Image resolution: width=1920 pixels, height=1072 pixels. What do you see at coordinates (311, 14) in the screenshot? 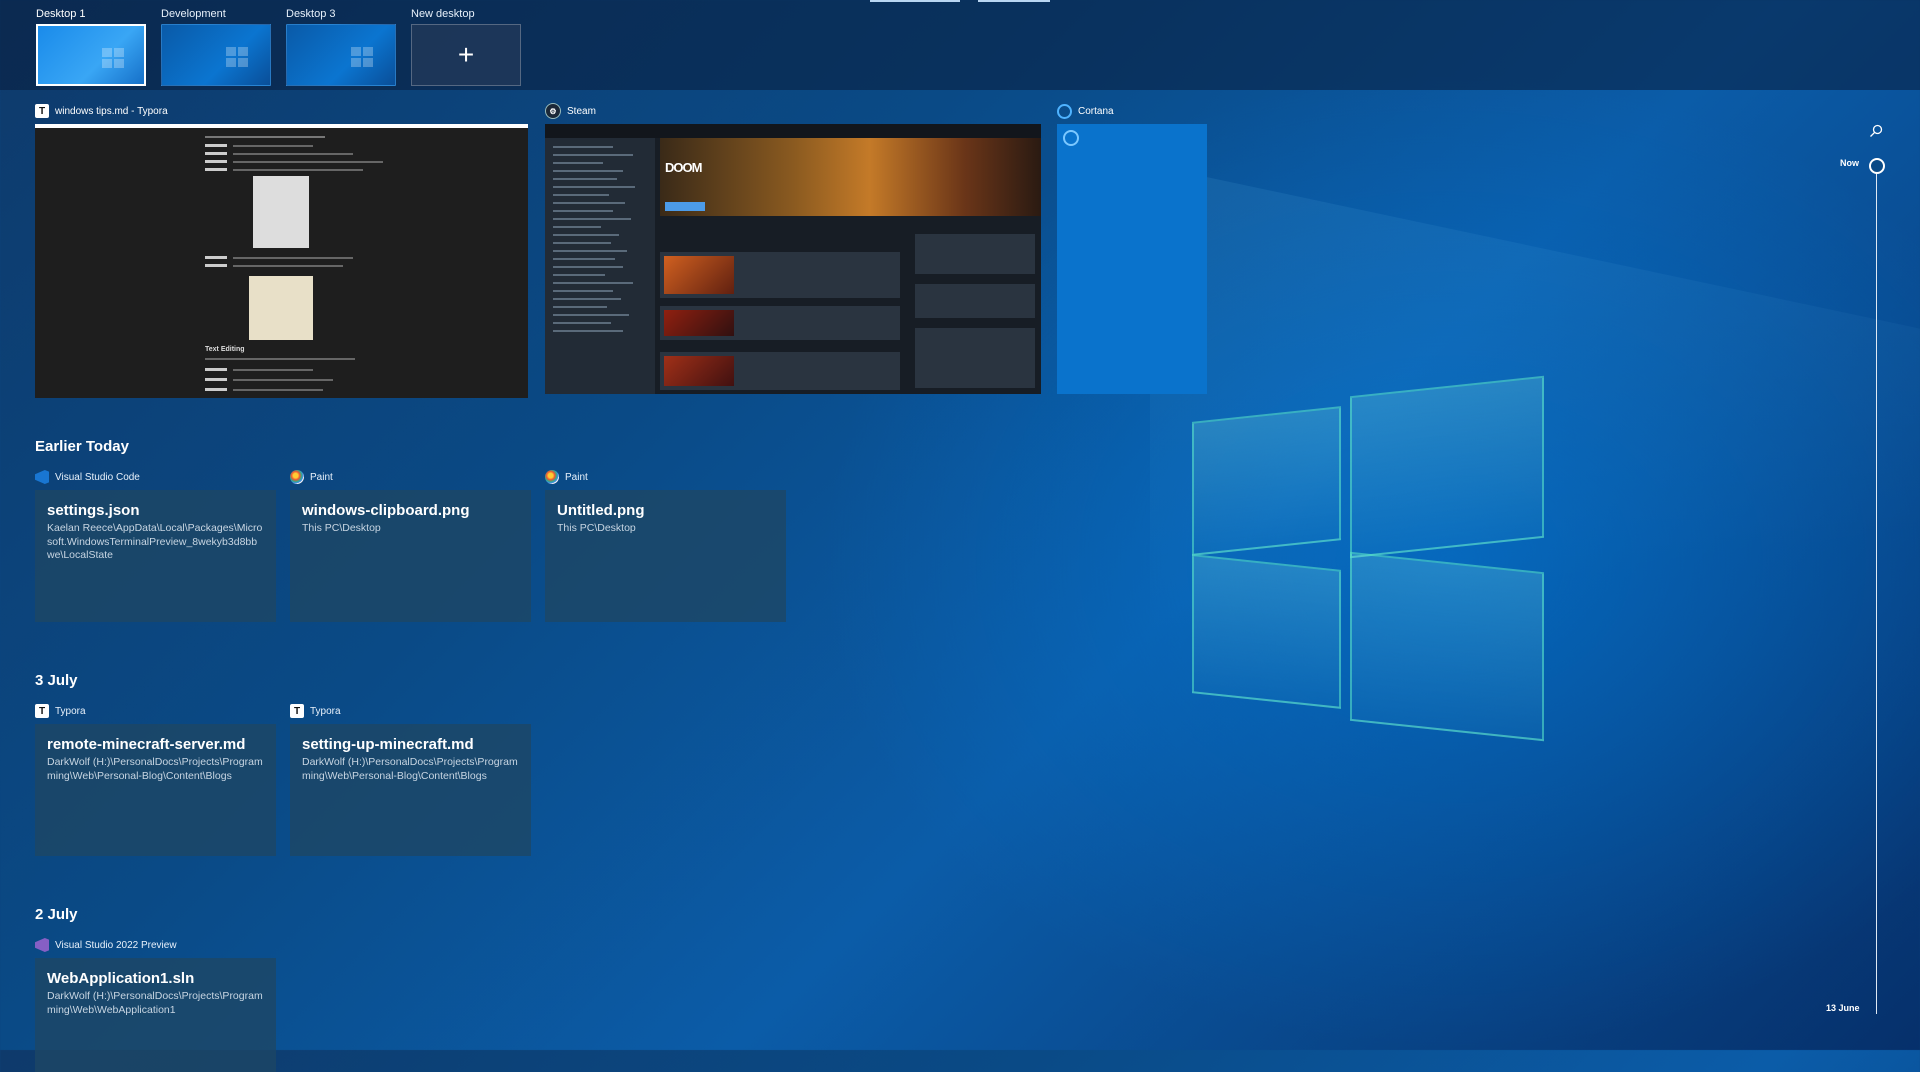
I see `desktop-label: Desktop 3` at bounding box center [311, 14].